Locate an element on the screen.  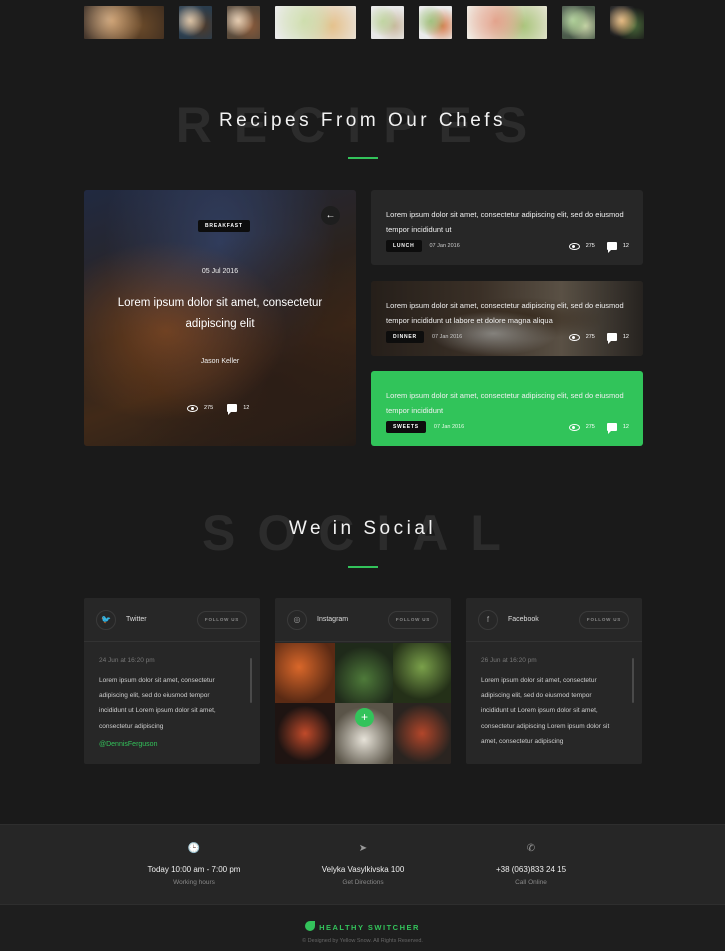
featured-author: Jason Keller is located at coordinates (220, 361).